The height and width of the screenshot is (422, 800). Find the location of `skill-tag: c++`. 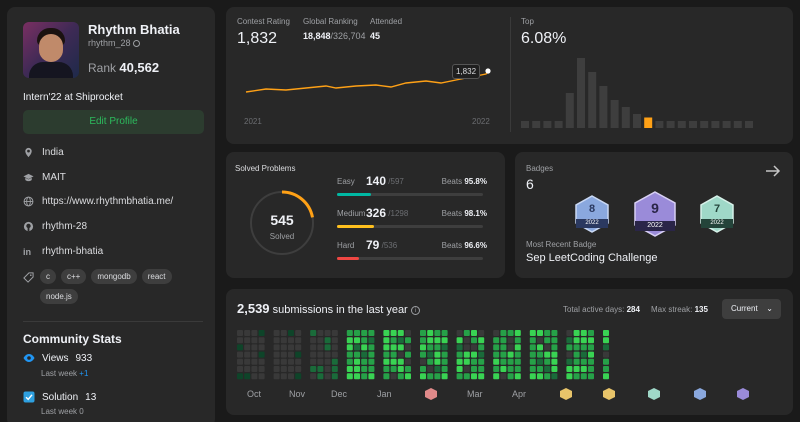

skill-tag: c++ is located at coordinates (74, 276).